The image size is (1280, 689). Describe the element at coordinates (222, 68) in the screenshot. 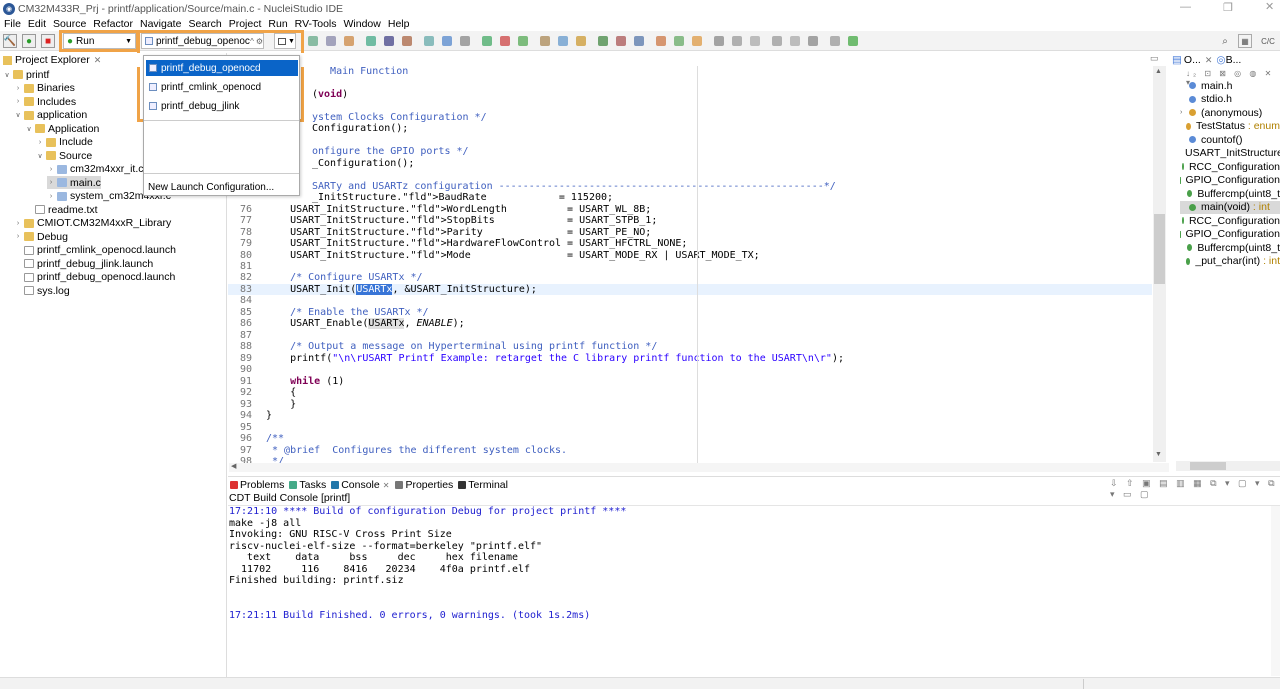

I see `dropdown-item-debug-openocd: printf_debug_openocd` at that location.